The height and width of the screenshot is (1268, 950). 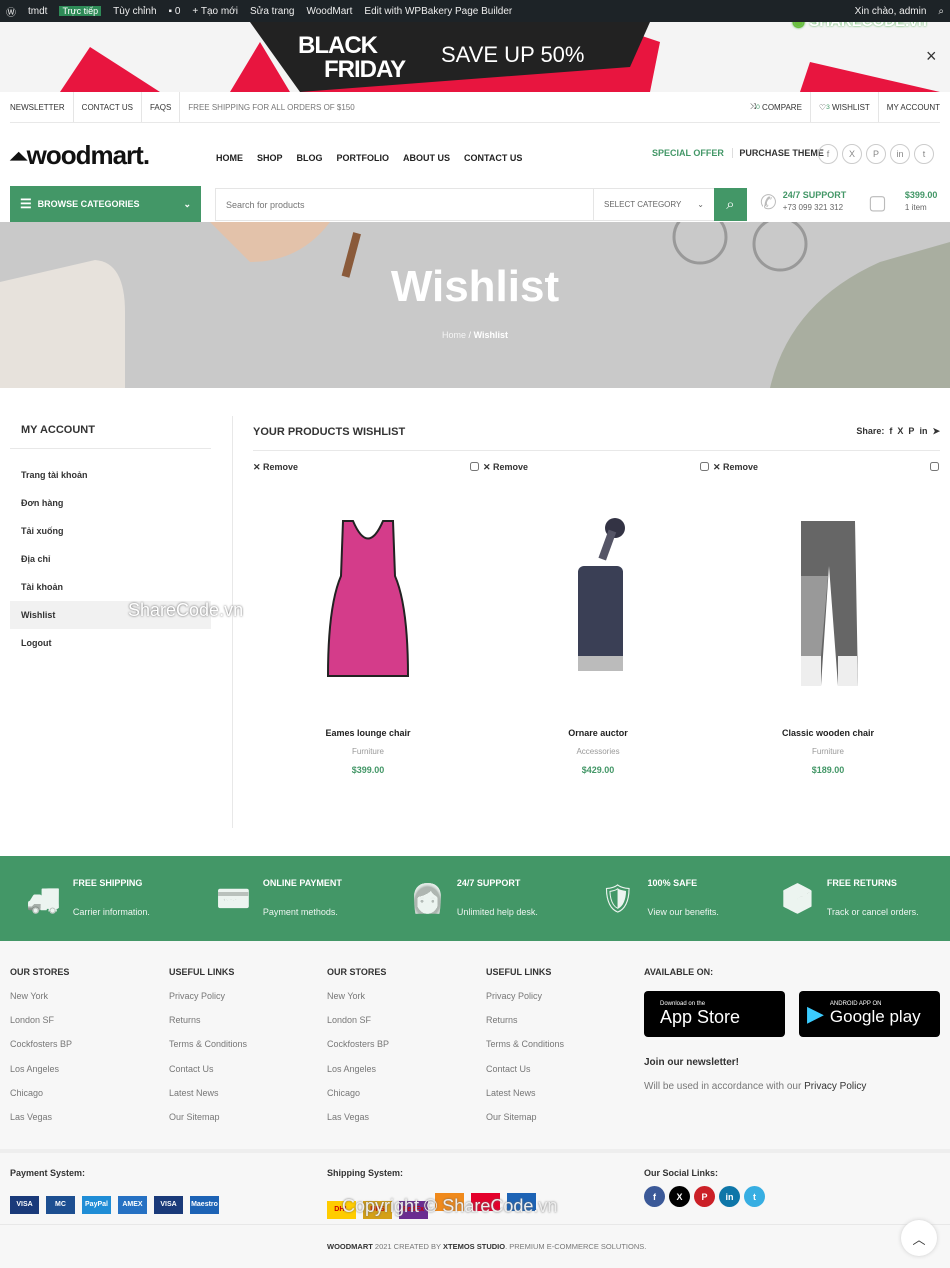 I want to click on nav-home: HOME, so click(x=229, y=158).